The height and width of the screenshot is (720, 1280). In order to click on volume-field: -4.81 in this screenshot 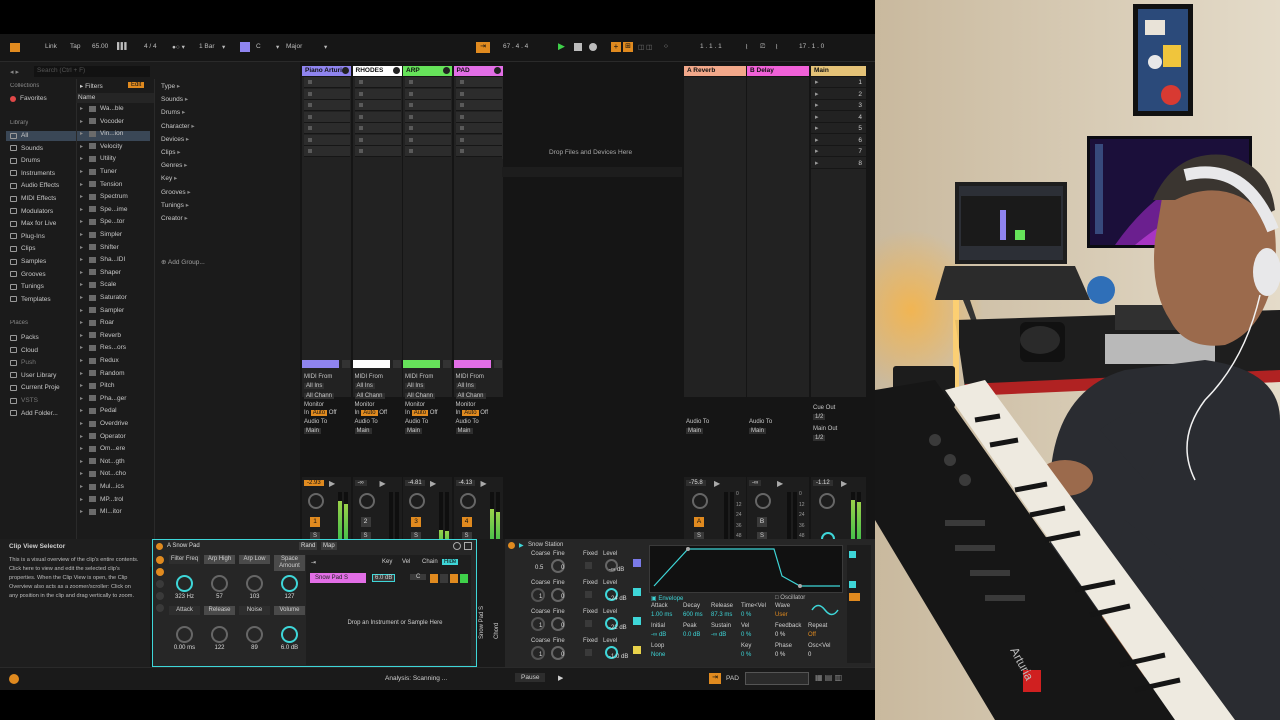, I will do `click(415, 483)`.